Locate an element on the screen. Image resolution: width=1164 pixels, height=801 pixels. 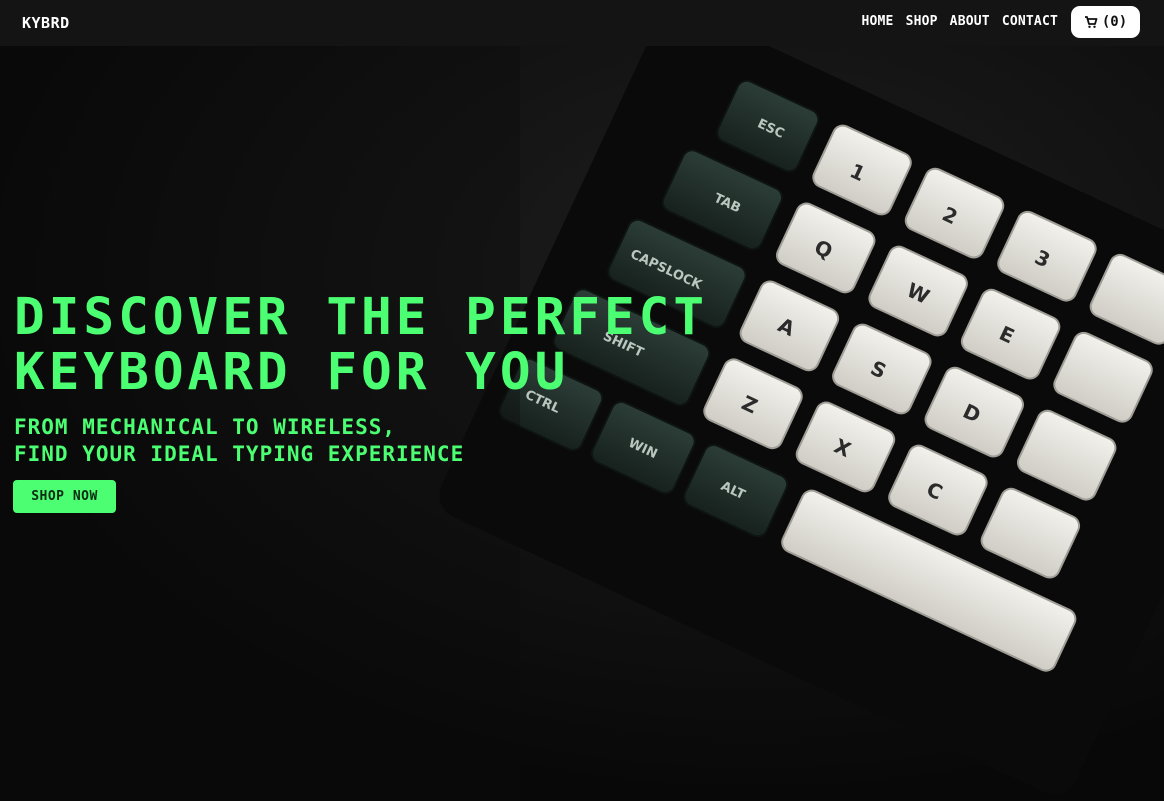
nav-shop-link: SHOP is located at coordinates (922, 21).